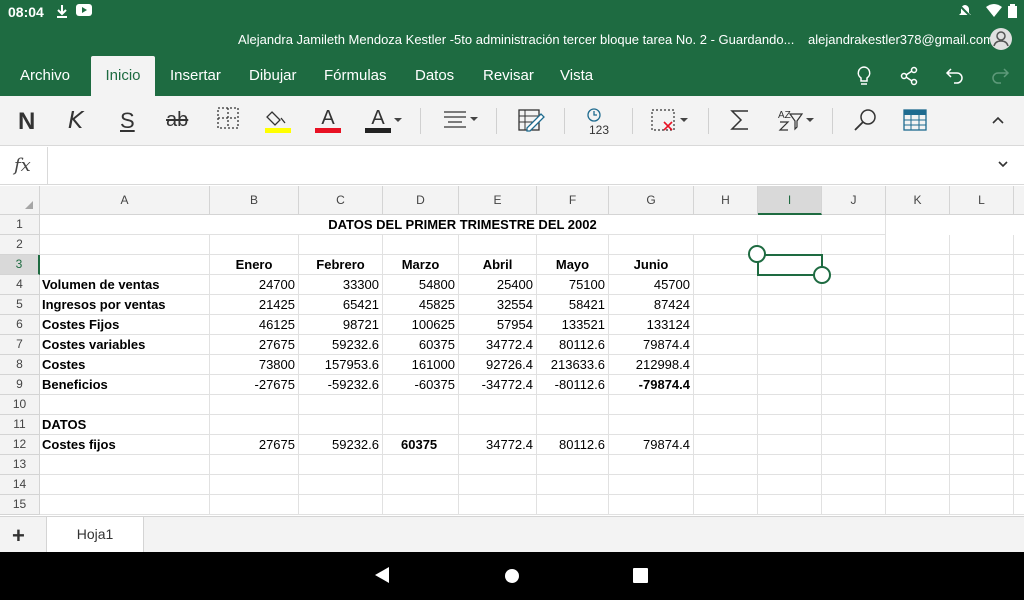  I want to click on strikethrough-button: ab, so click(177, 124).